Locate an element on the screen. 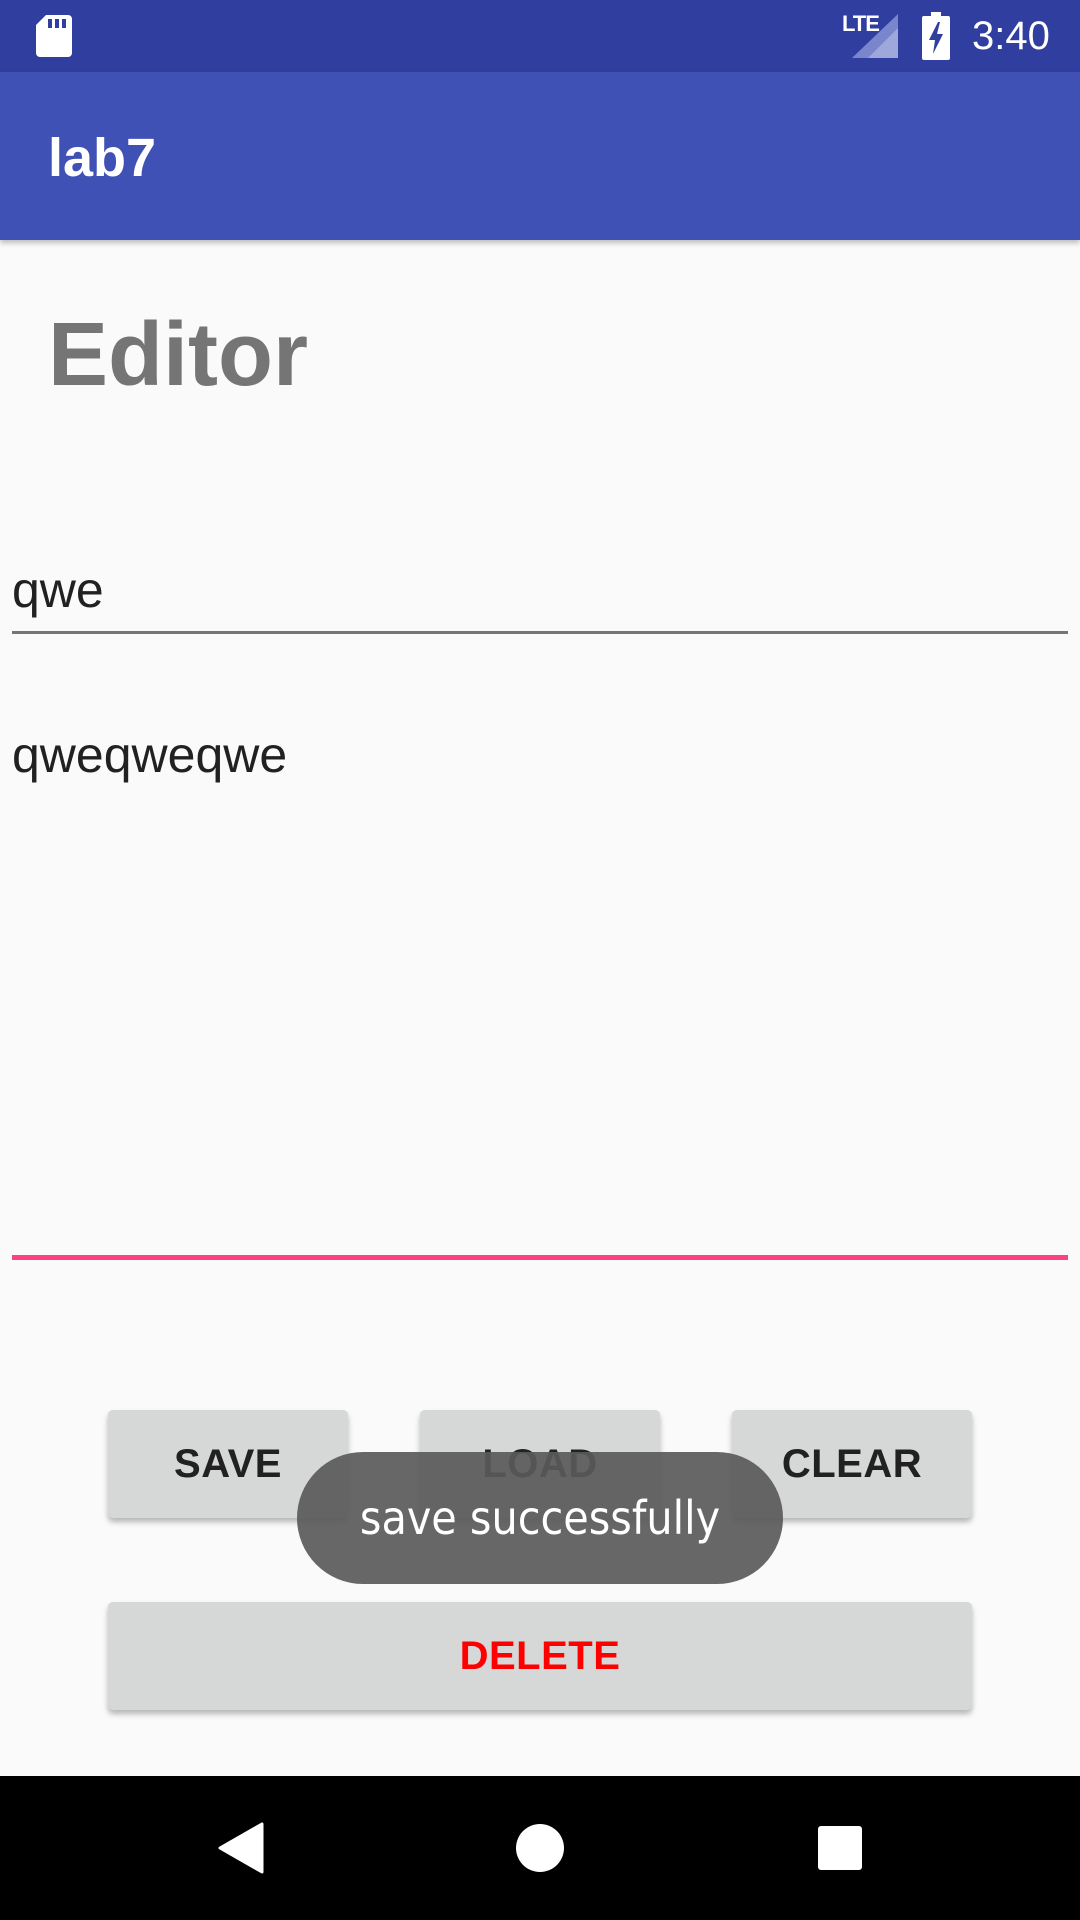 This screenshot has width=1080, height=1920. home-icon is located at coordinates (540, 1848).